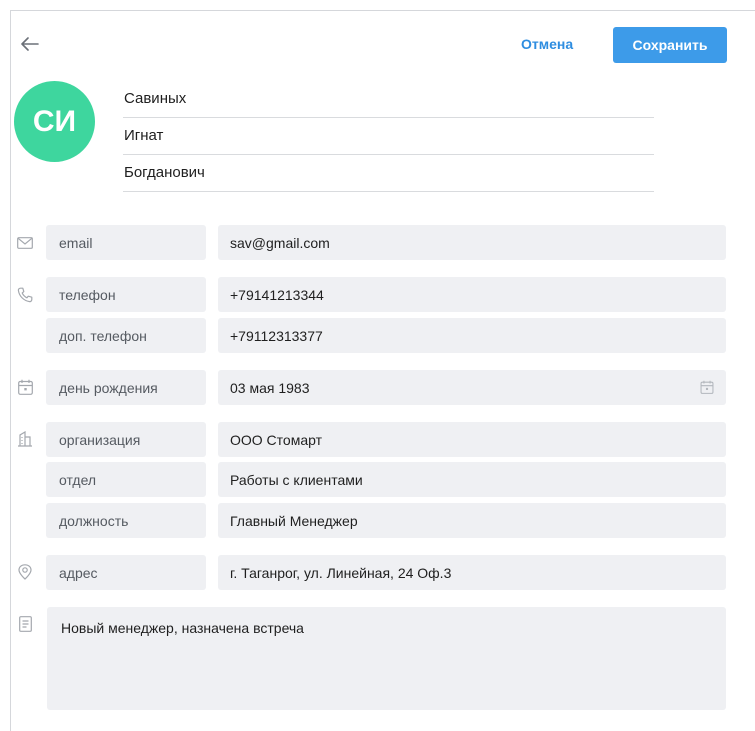 This screenshot has height=731, width=755. What do you see at coordinates (126, 294) in the screenshot?
I see `phone-label: телефон` at bounding box center [126, 294].